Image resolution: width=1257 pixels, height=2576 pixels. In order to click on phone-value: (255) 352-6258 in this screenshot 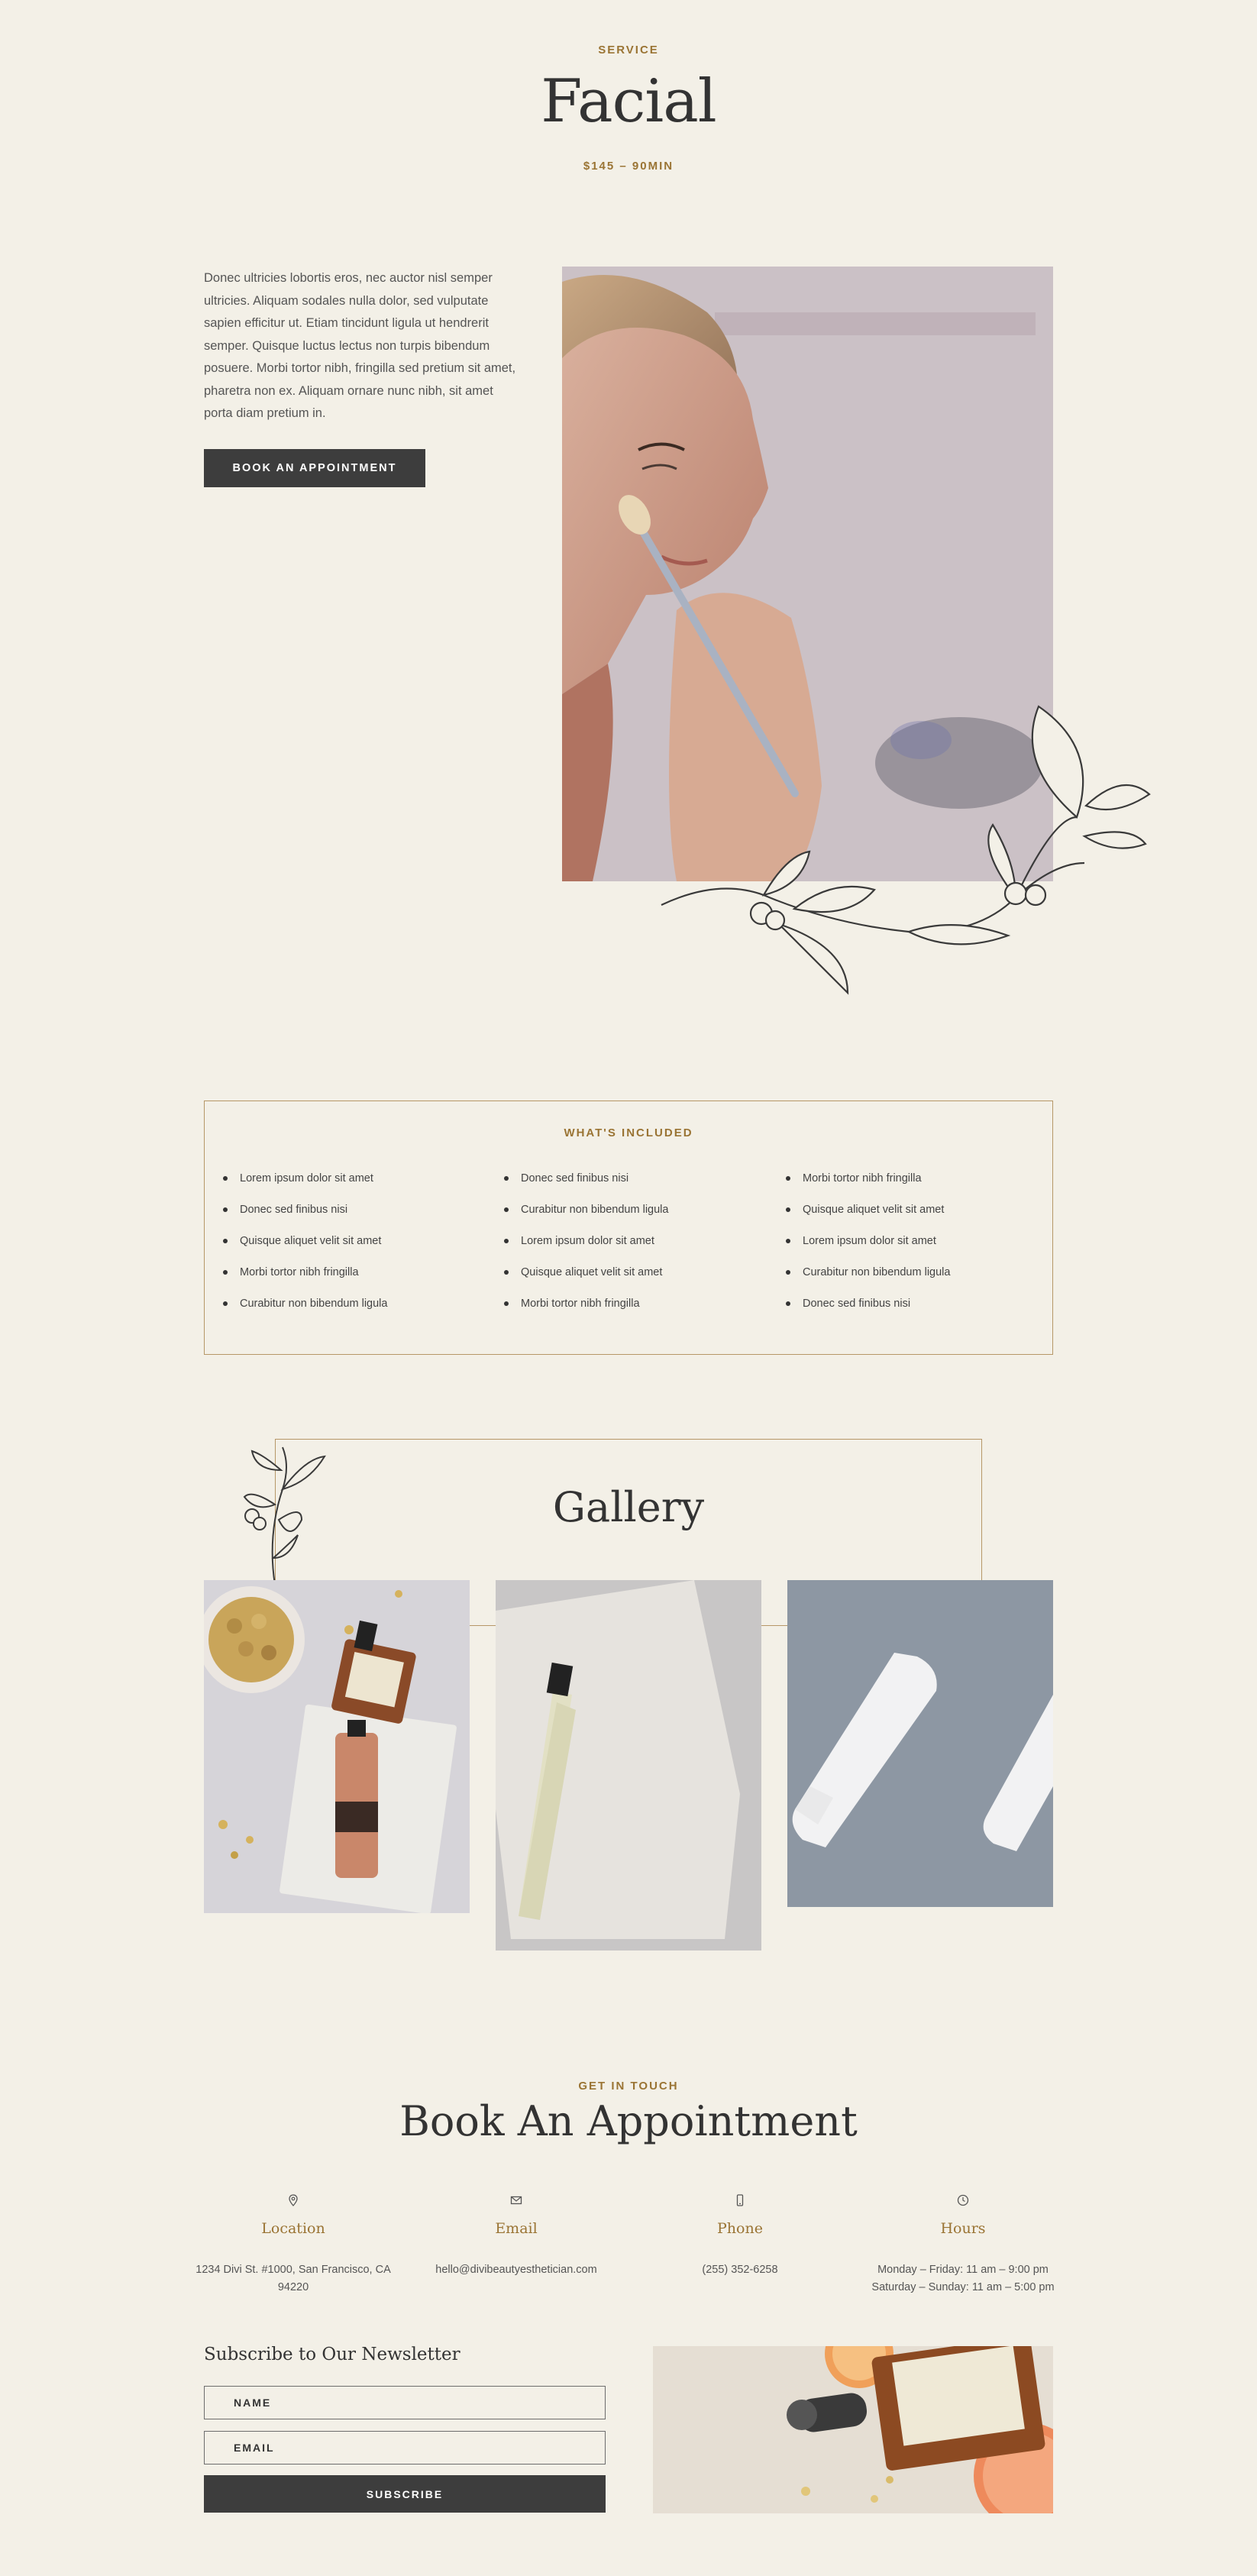, I will do `click(740, 2270)`.